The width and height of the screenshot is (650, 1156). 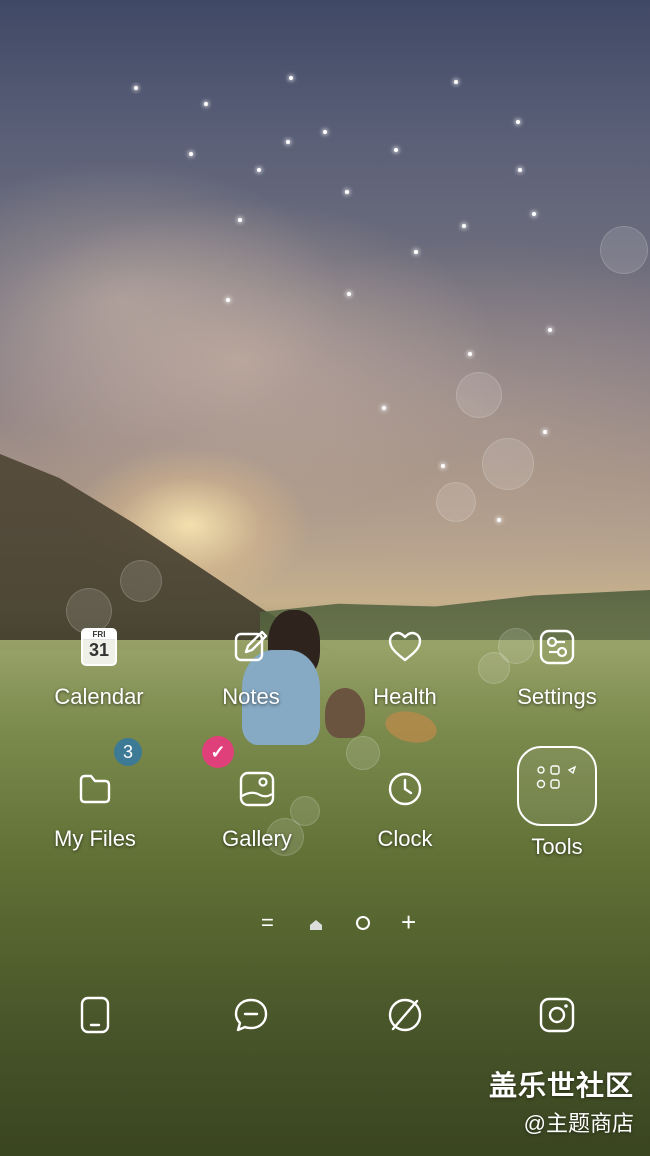 What do you see at coordinates (257, 789) in the screenshot?
I see `gallery-icon` at bounding box center [257, 789].